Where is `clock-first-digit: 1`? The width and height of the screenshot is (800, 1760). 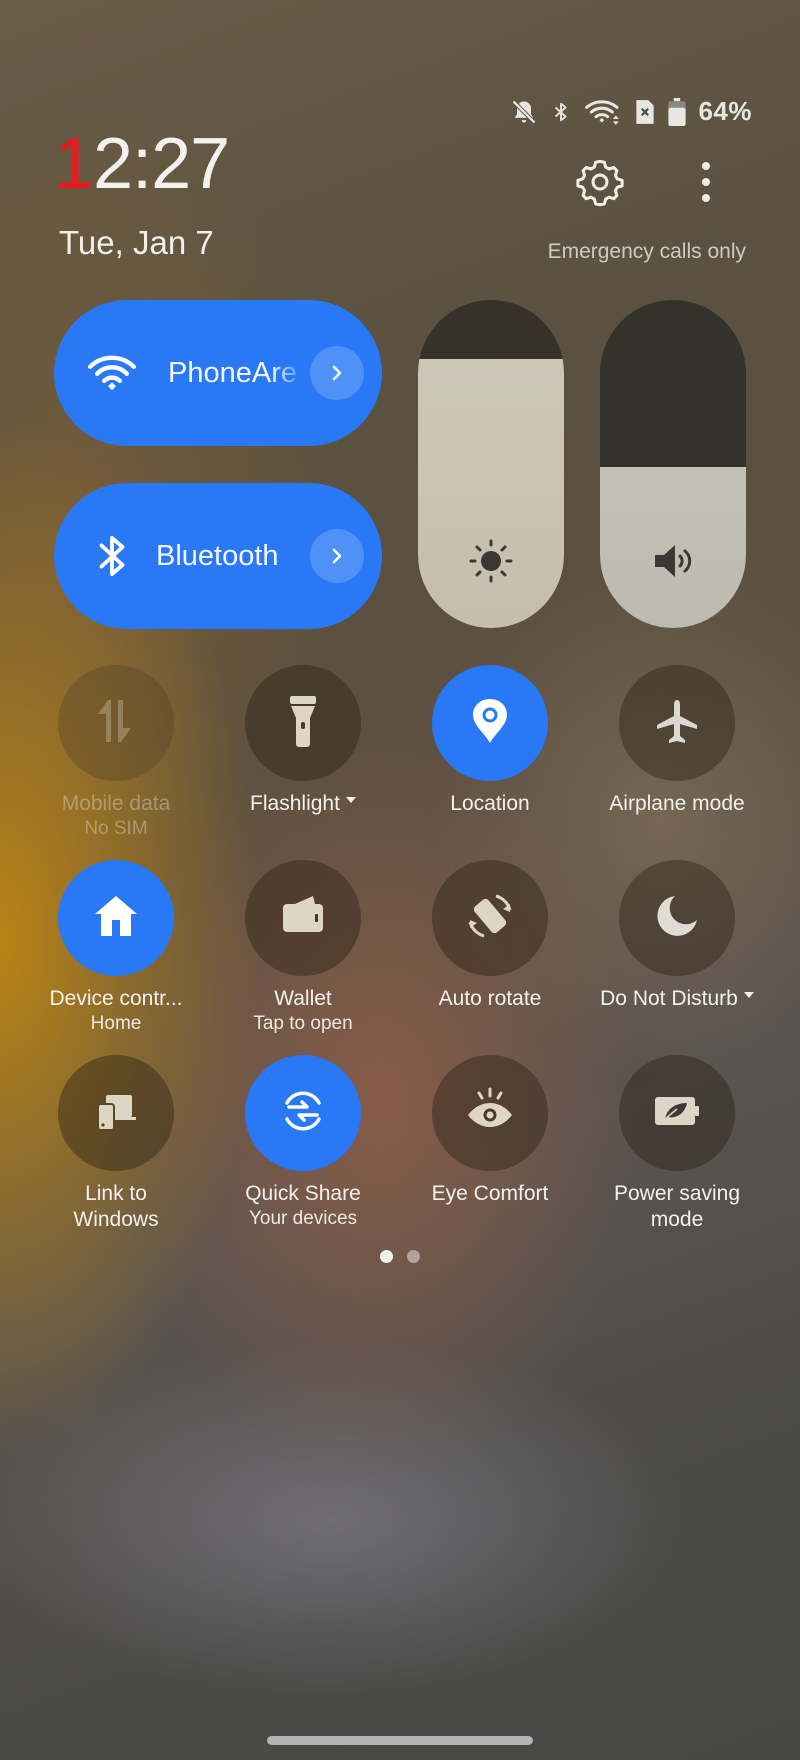 clock-first-digit: 1 is located at coordinates (74, 164).